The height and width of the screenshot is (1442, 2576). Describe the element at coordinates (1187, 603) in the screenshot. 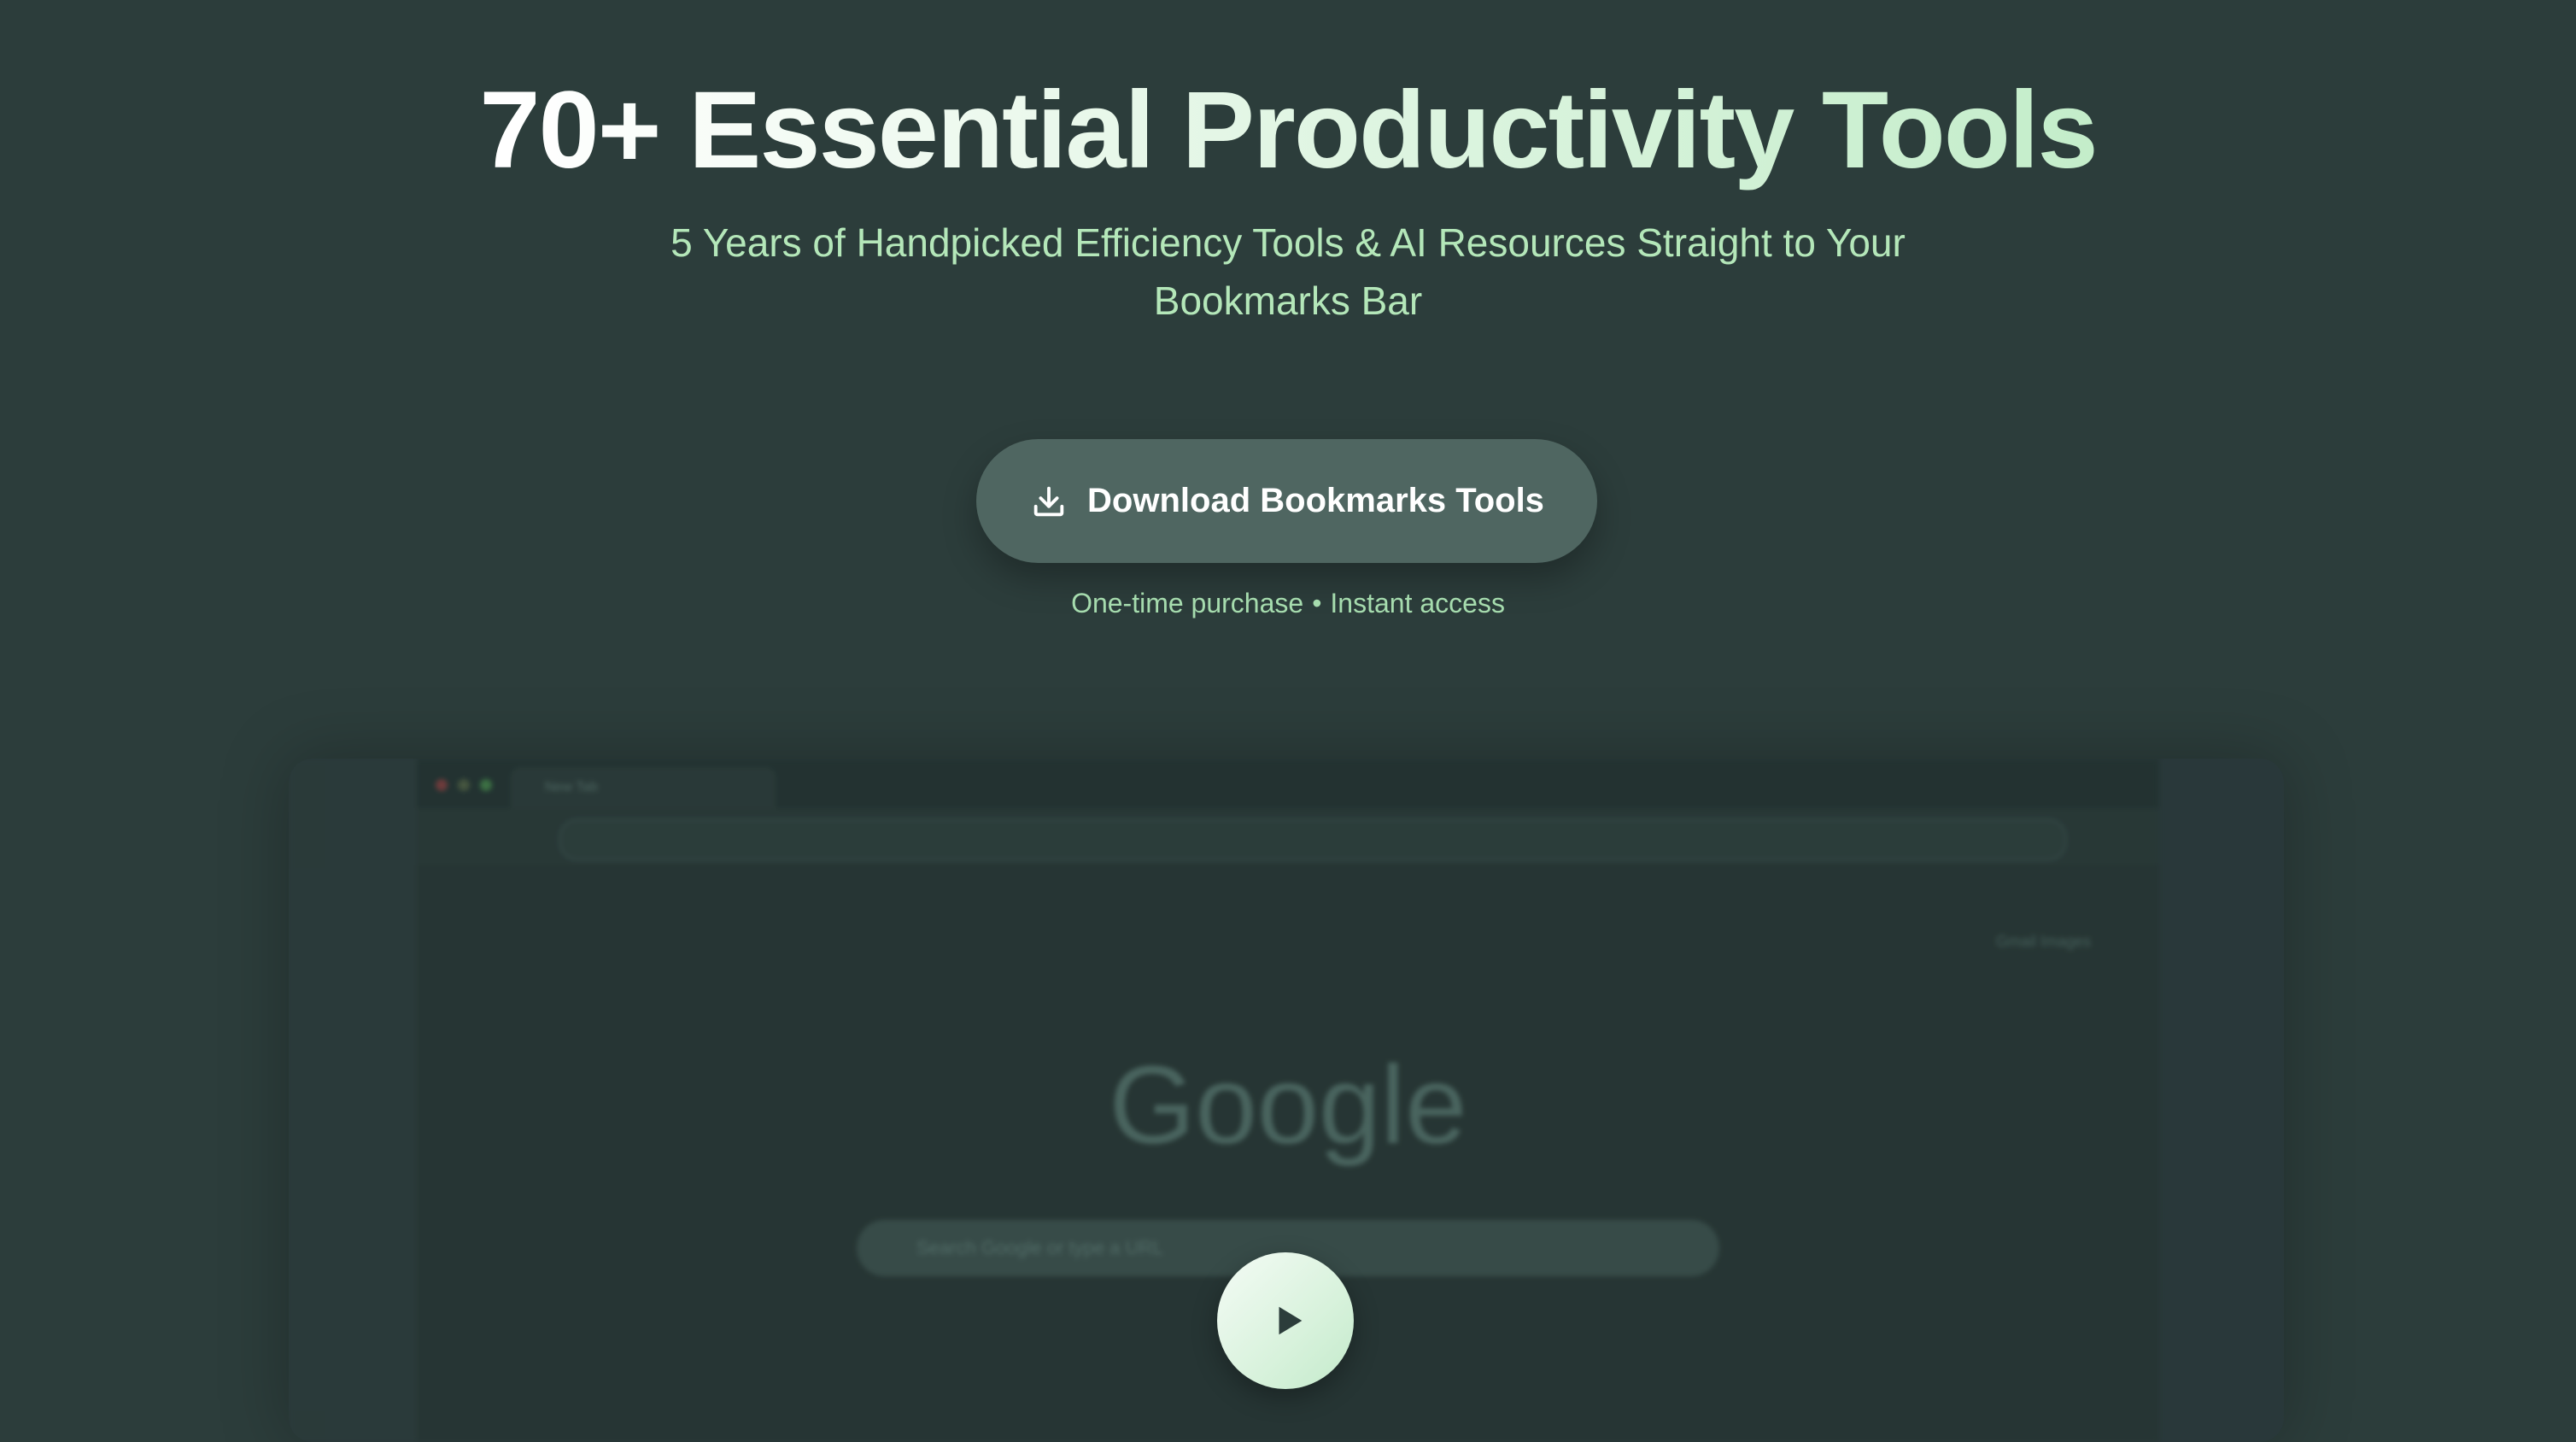

I see `purchase-note-left: One-time purchase` at that location.